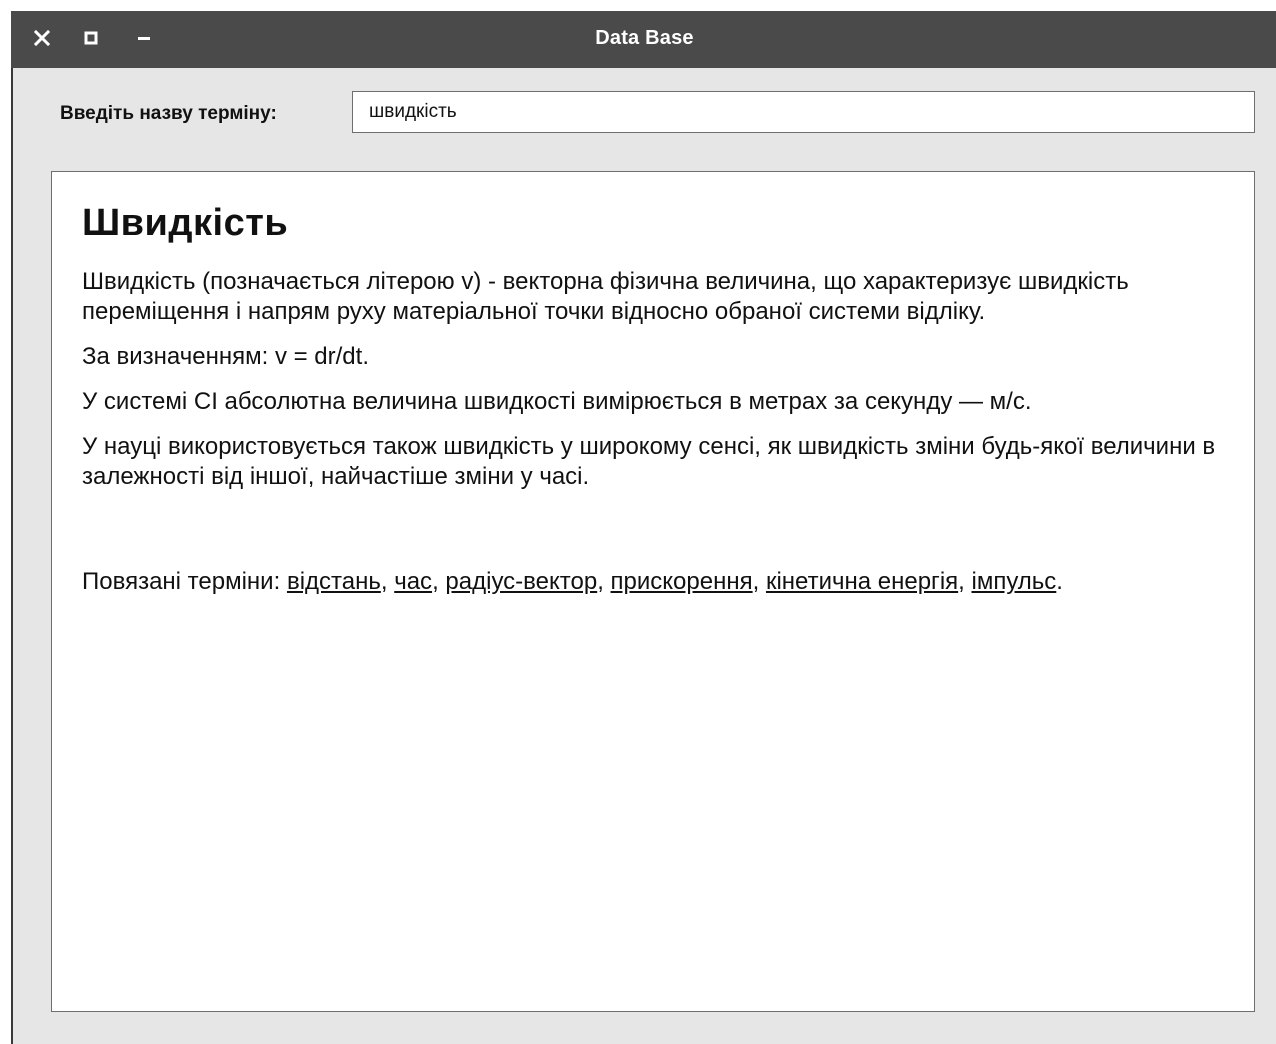  What do you see at coordinates (334, 581) in the screenshot?
I see `related-link-distance: відстань` at bounding box center [334, 581].